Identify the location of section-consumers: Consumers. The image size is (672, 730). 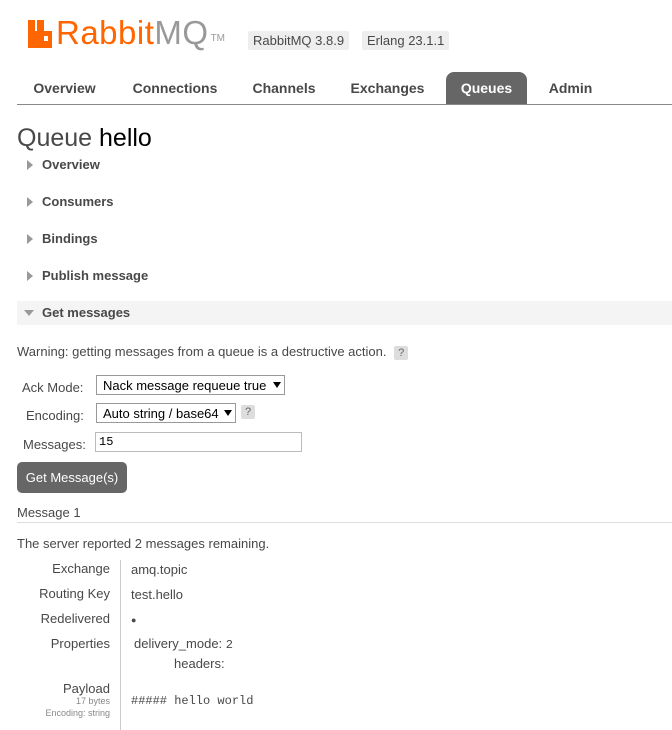
(344, 202).